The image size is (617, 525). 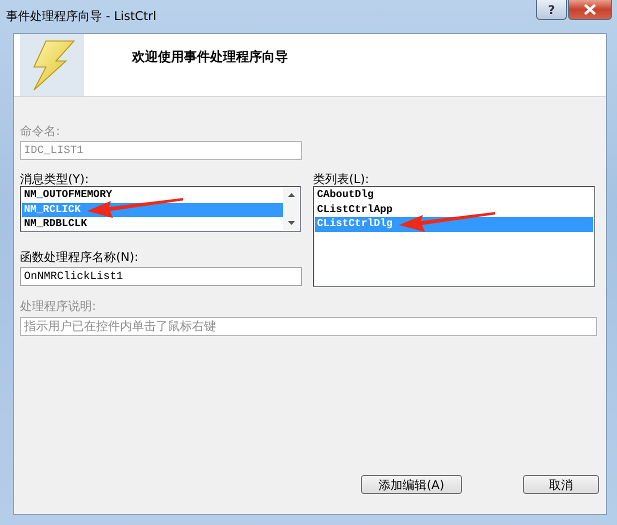 I want to click on close-button, so click(x=590, y=10).